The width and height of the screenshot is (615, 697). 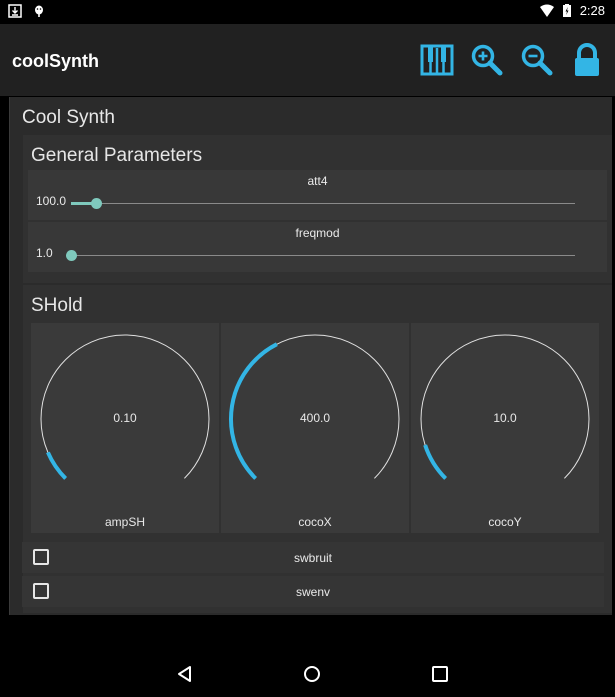 I want to click on checkbox-label: swenv, so click(x=312, y=592).